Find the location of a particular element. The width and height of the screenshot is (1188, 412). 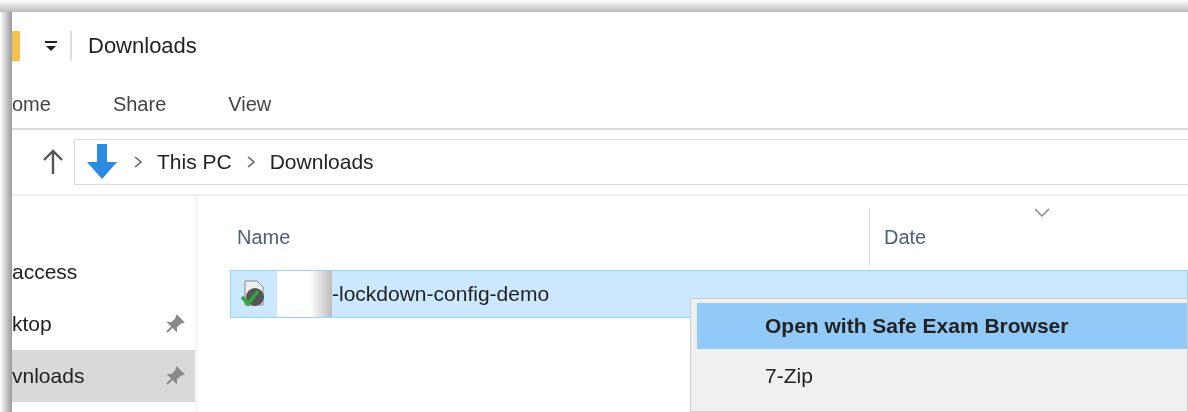

breadcrumb: This PC is located at coordinates (194, 162).